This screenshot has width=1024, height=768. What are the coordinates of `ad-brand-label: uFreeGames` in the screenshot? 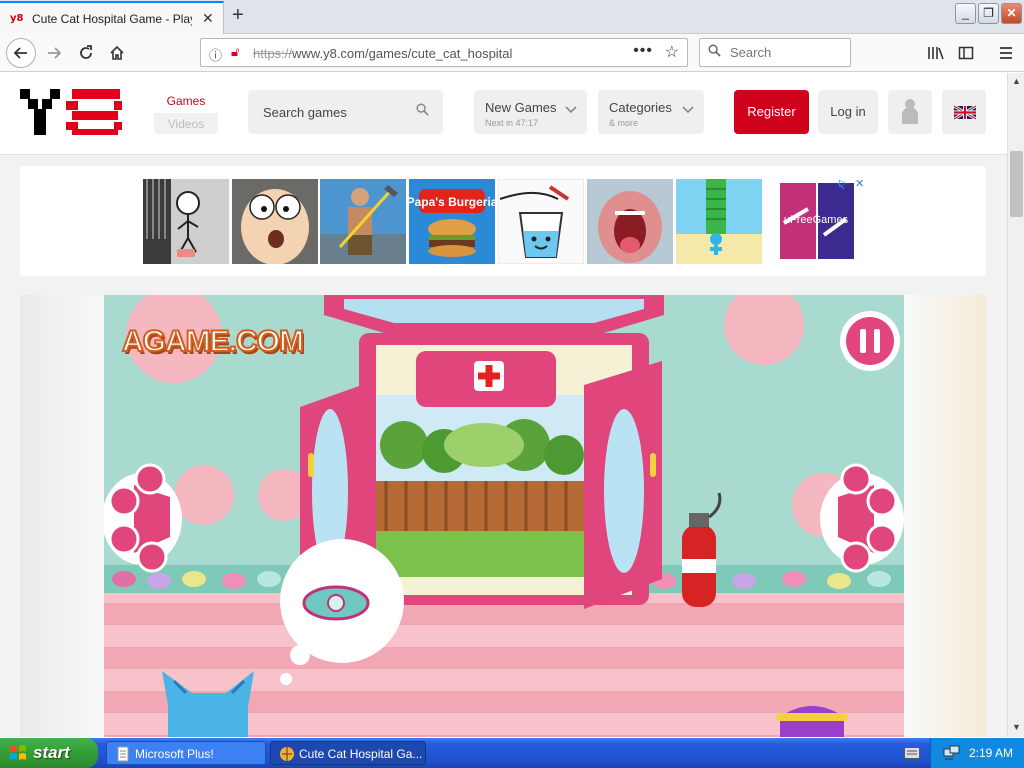 It's located at (816, 220).